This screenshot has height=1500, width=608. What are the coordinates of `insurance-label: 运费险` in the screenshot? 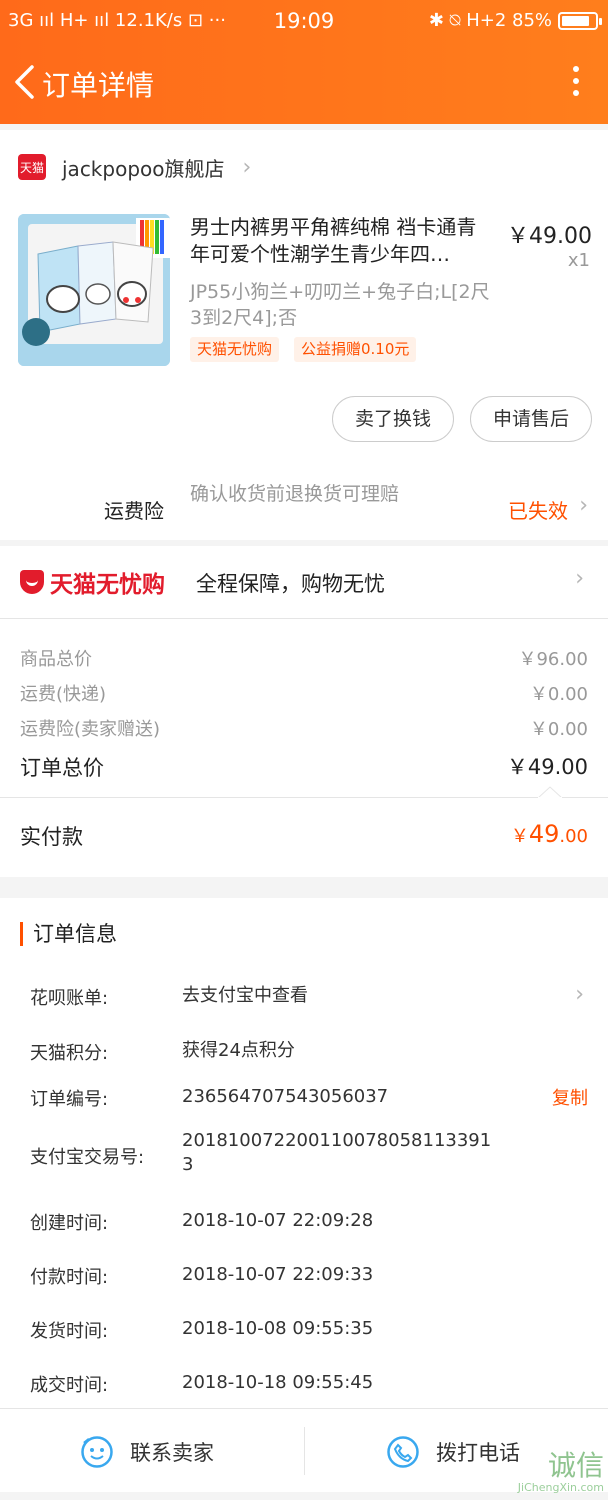 It's located at (134, 511).